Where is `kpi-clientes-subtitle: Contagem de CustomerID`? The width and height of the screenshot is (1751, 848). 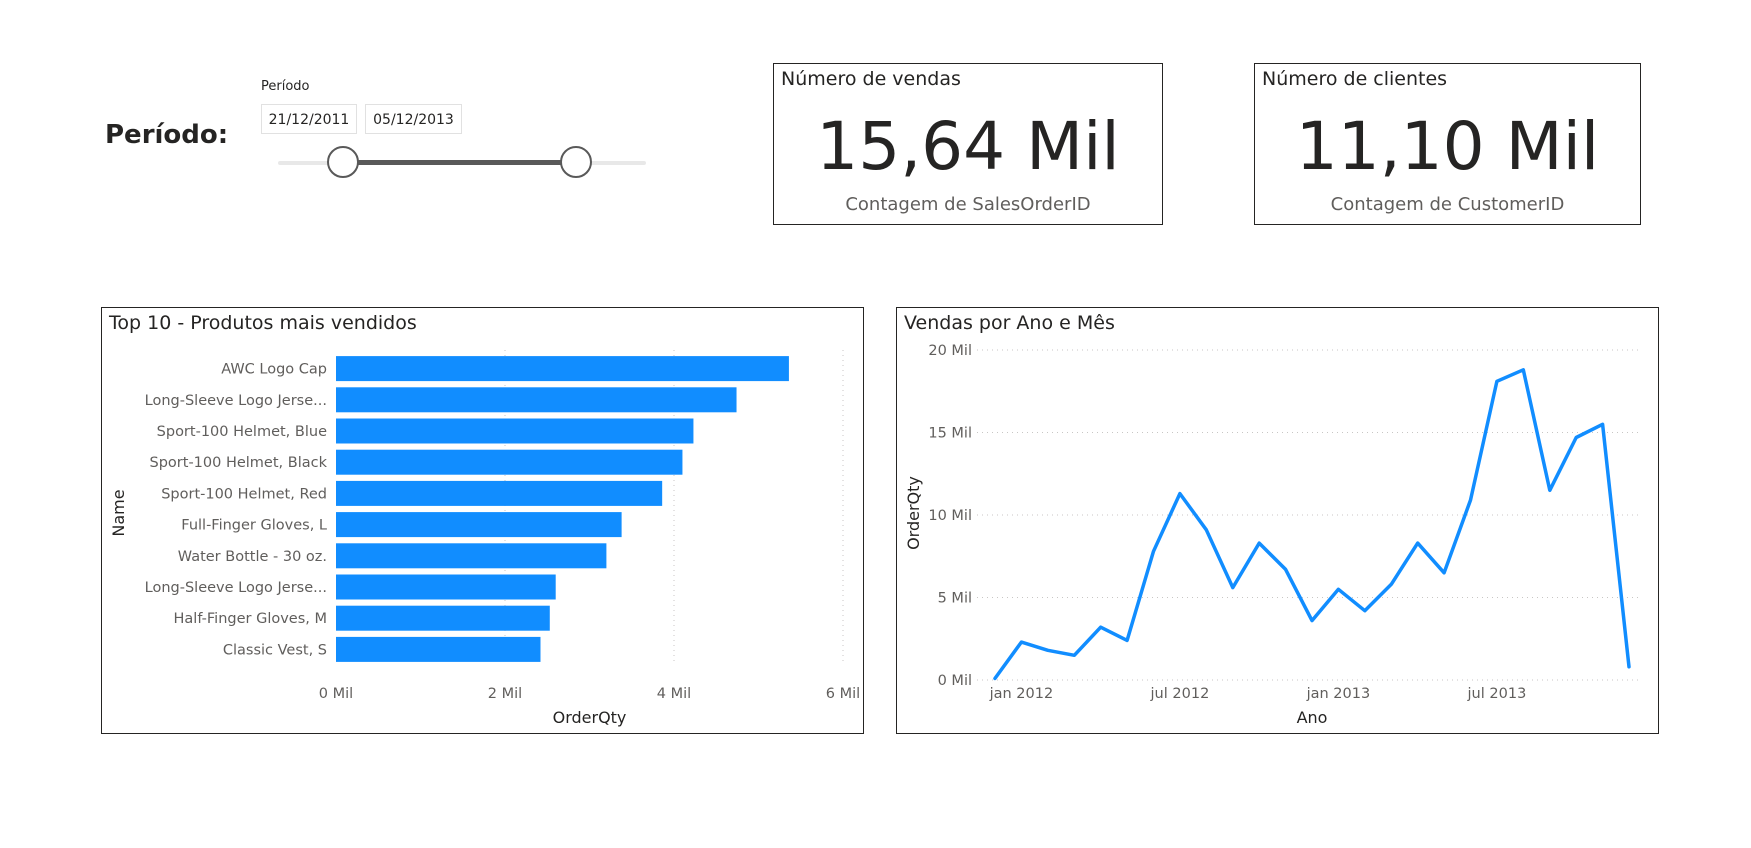
kpi-clientes-subtitle: Contagem de CustomerID is located at coordinates (1447, 204).